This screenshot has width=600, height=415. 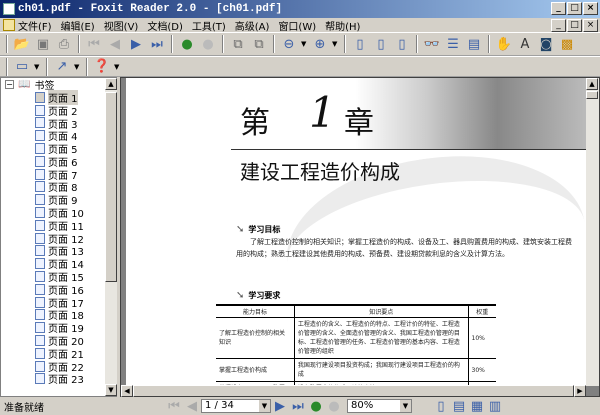 What do you see at coordinates (342, 25) in the screenshot?
I see `menu-help: 帮助(H)` at bounding box center [342, 25].